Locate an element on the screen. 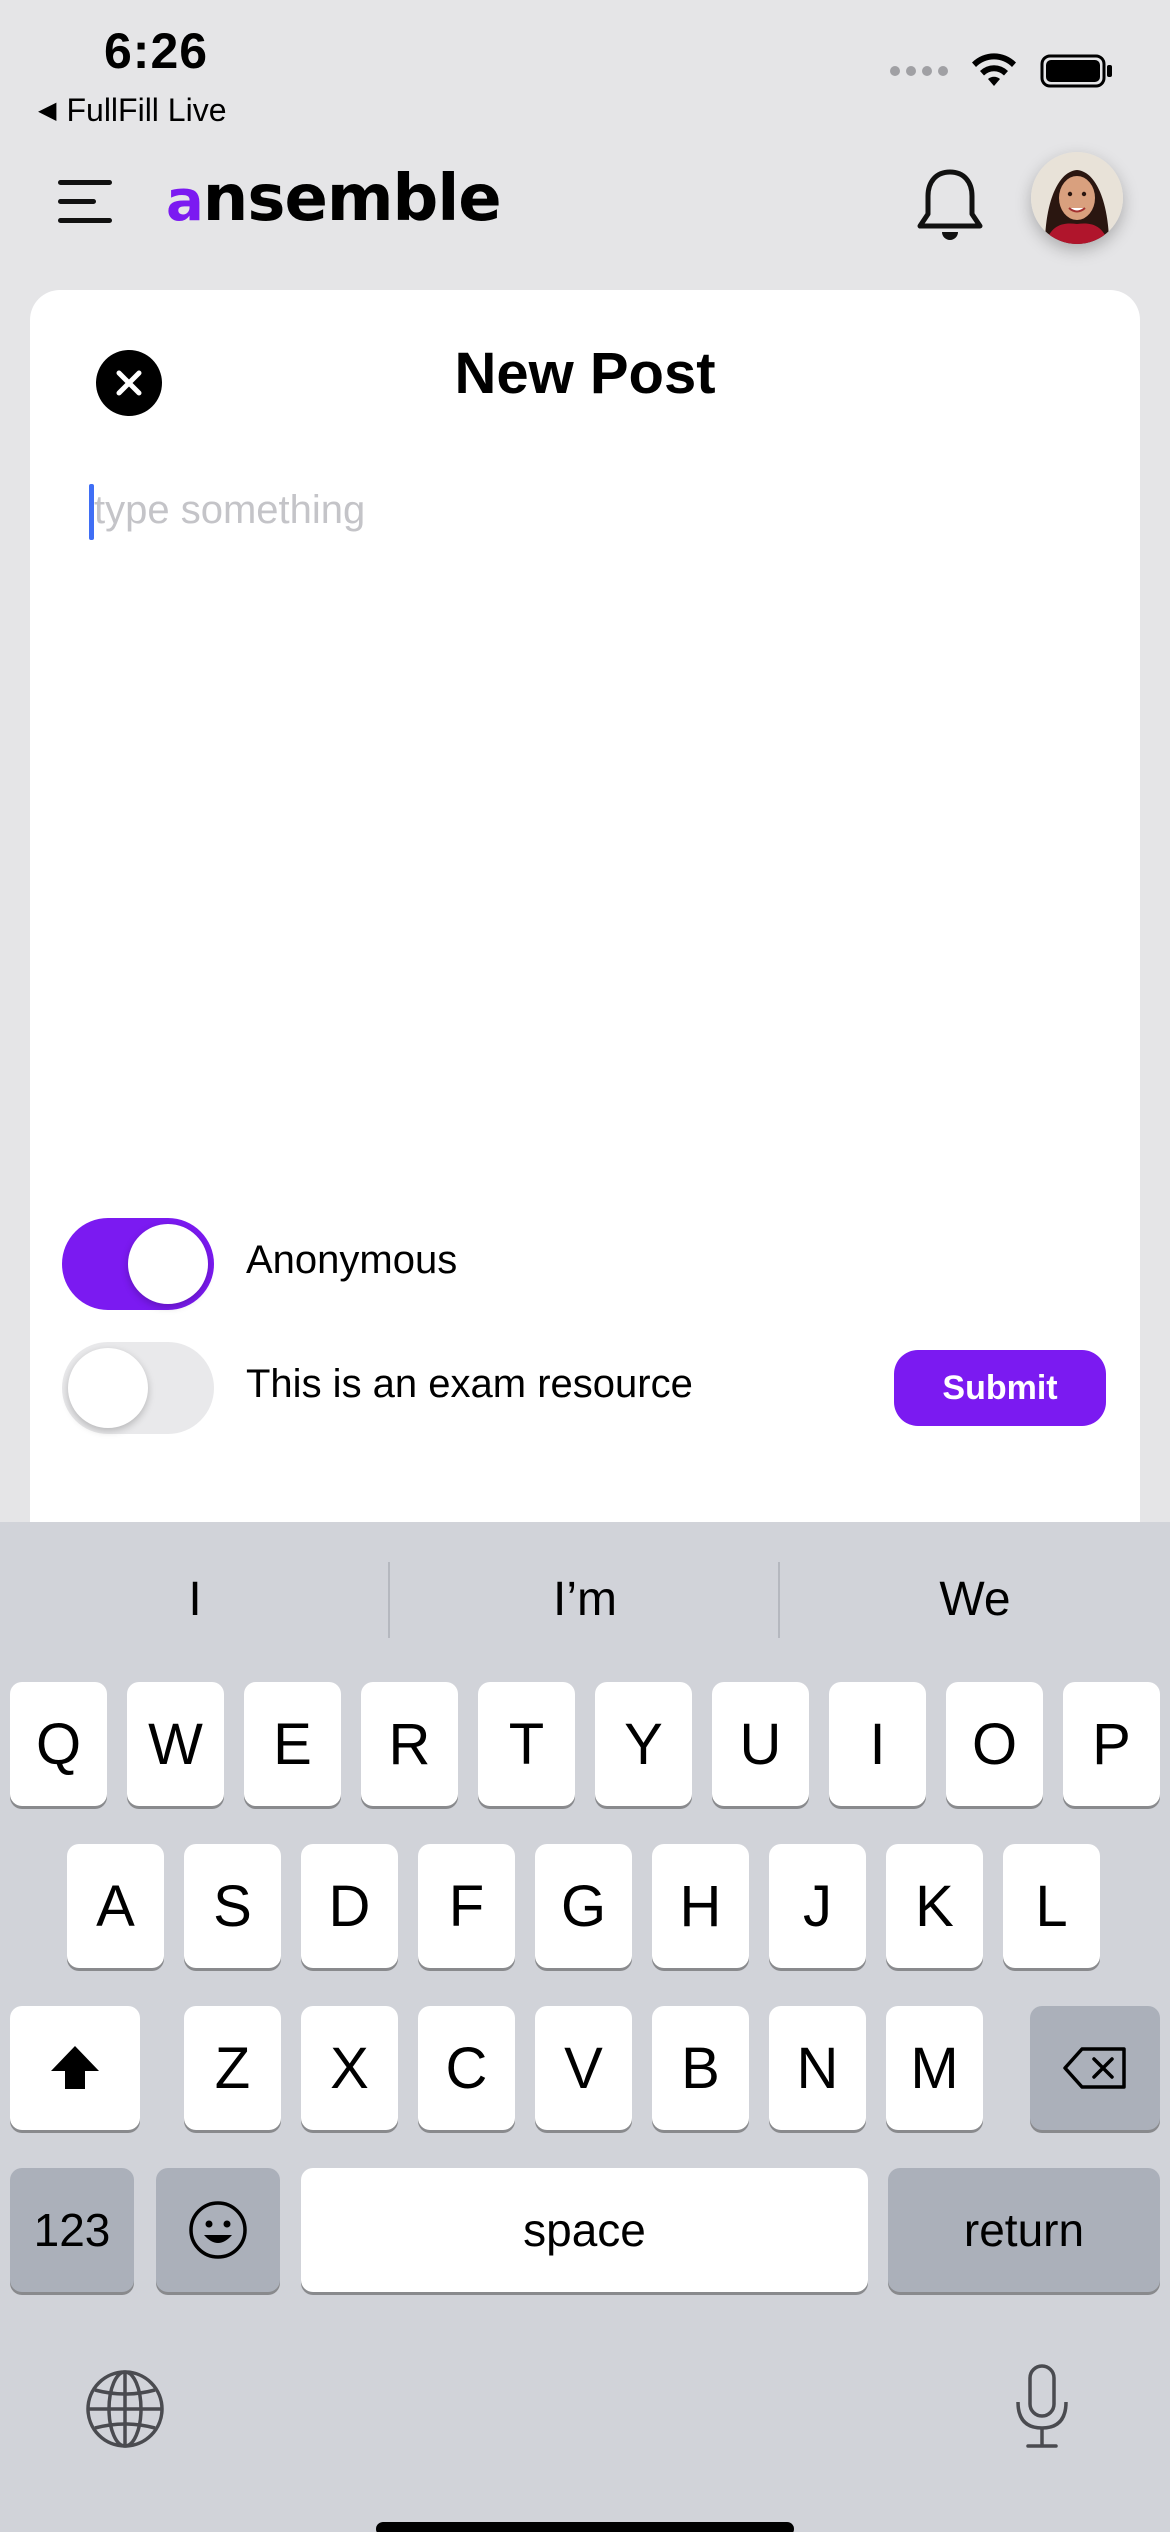 This screenshot has height=2532, width=1170. space-key: space is located at coordinates (584, 2230).